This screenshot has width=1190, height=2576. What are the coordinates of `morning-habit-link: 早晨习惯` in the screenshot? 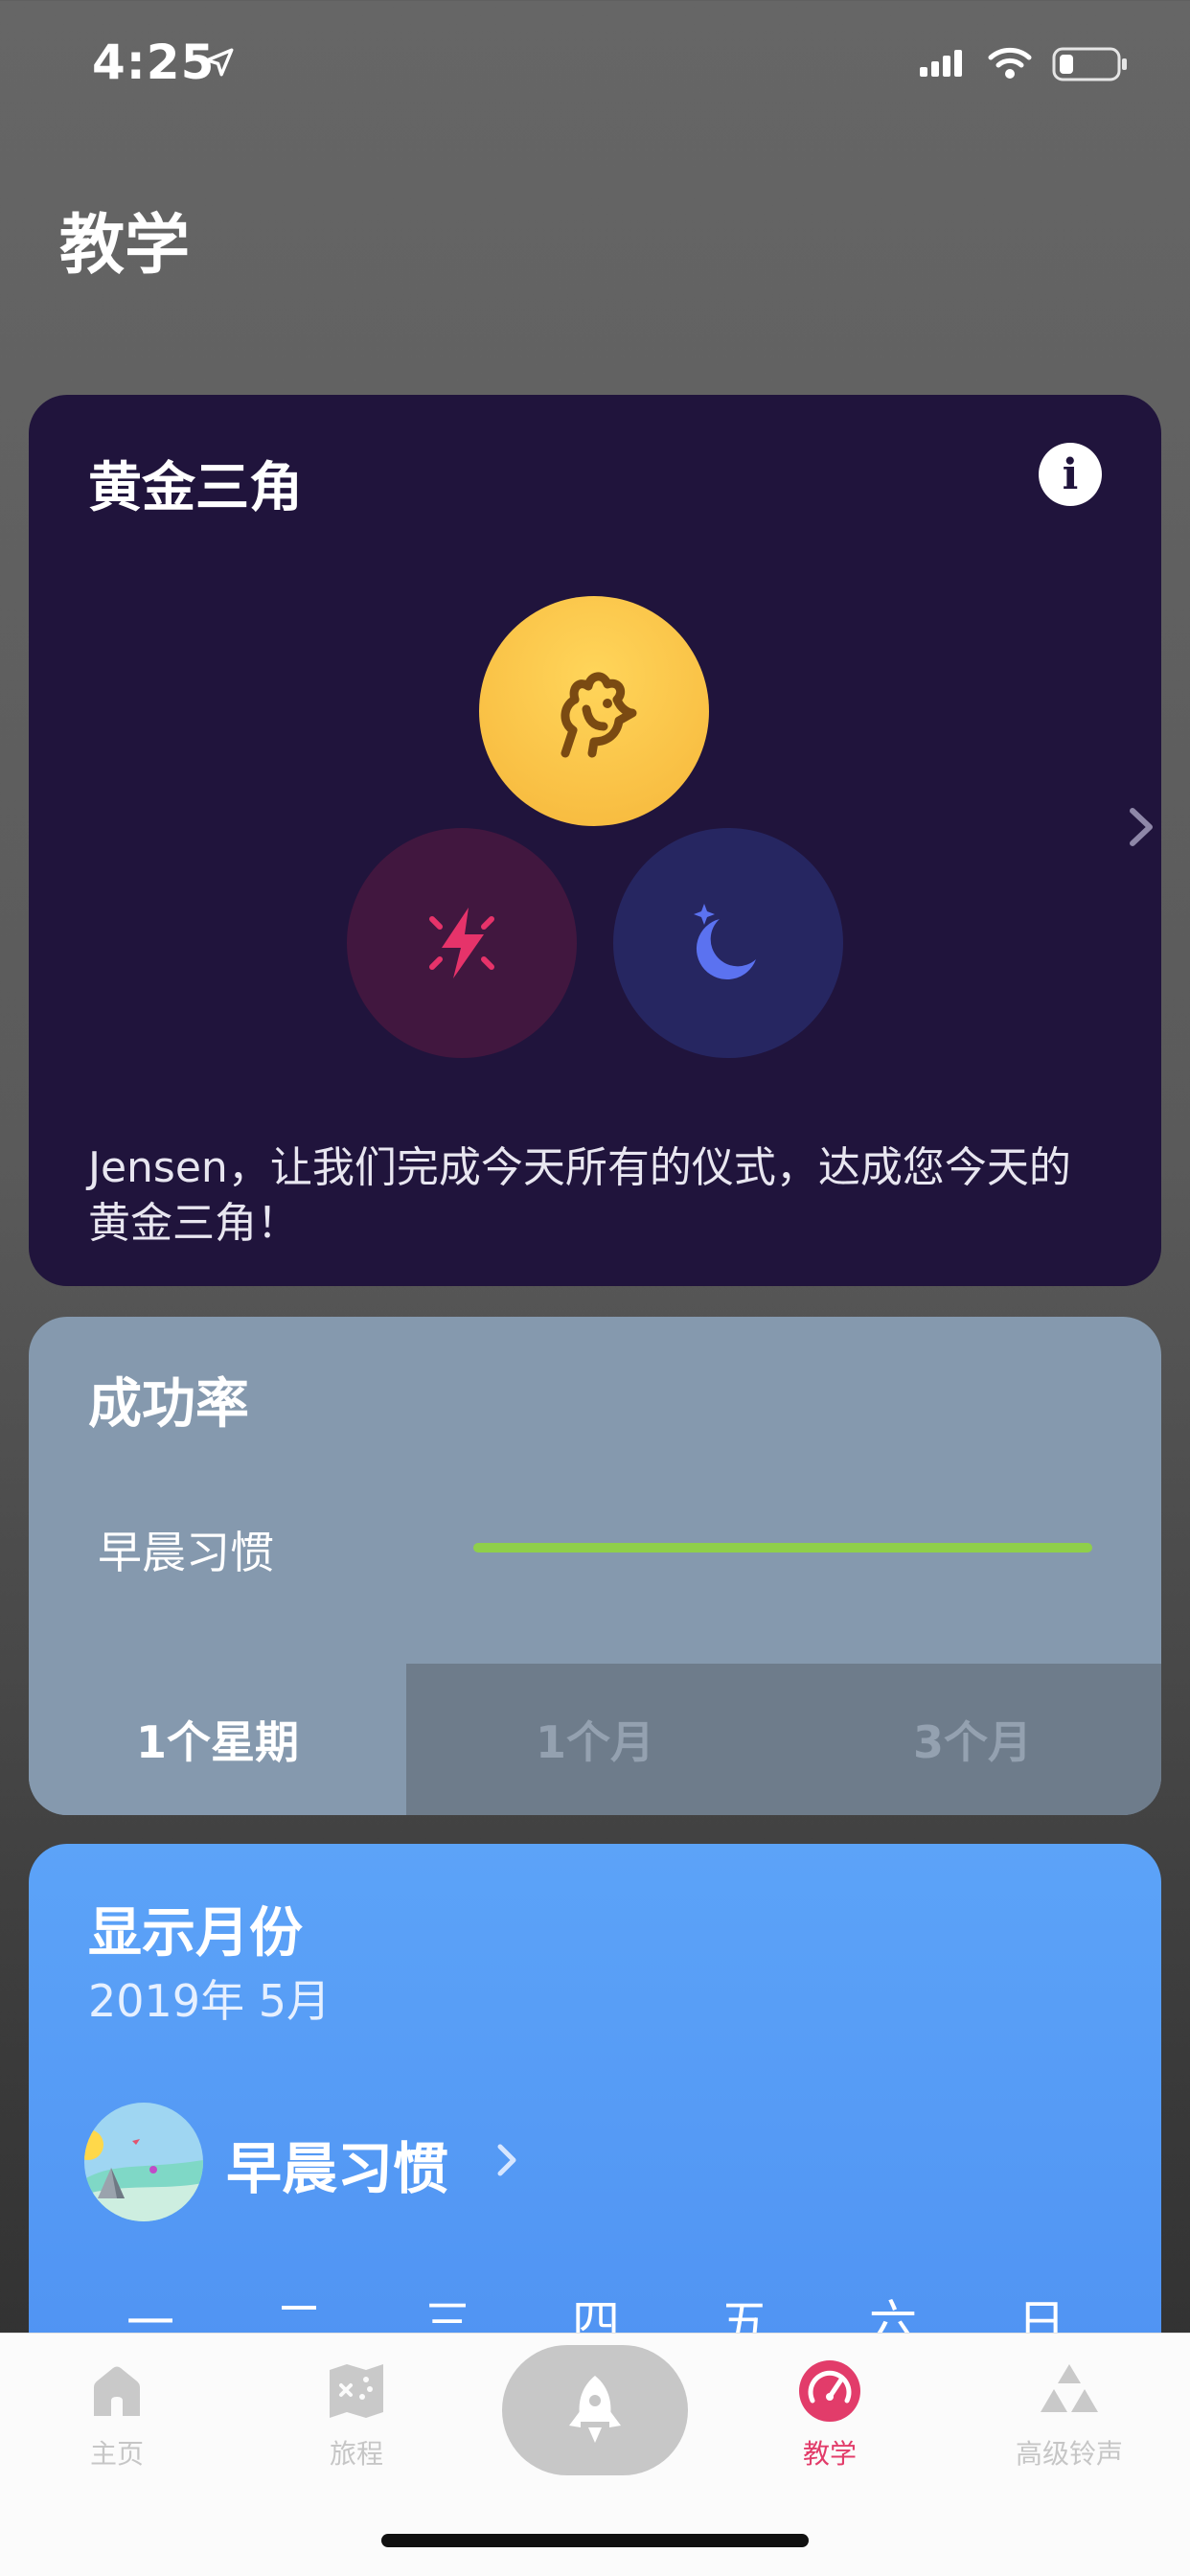 It's located at (337, 2164).